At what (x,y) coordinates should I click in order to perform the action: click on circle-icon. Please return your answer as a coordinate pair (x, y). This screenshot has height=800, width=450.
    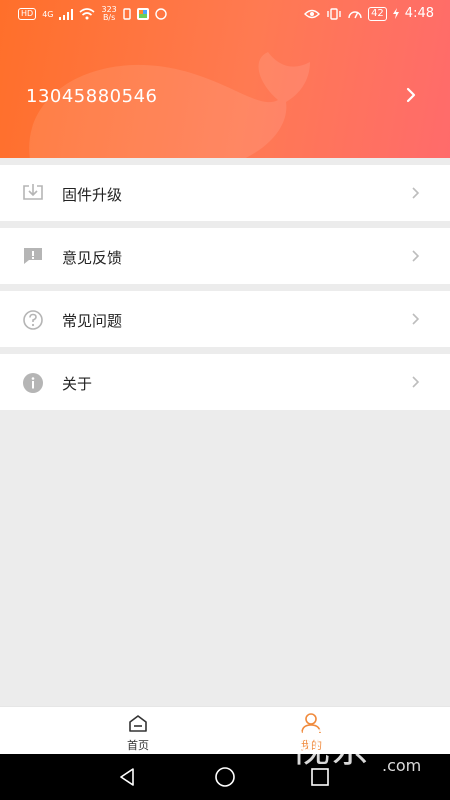
    Looking at the image, I should click on (161, 14).